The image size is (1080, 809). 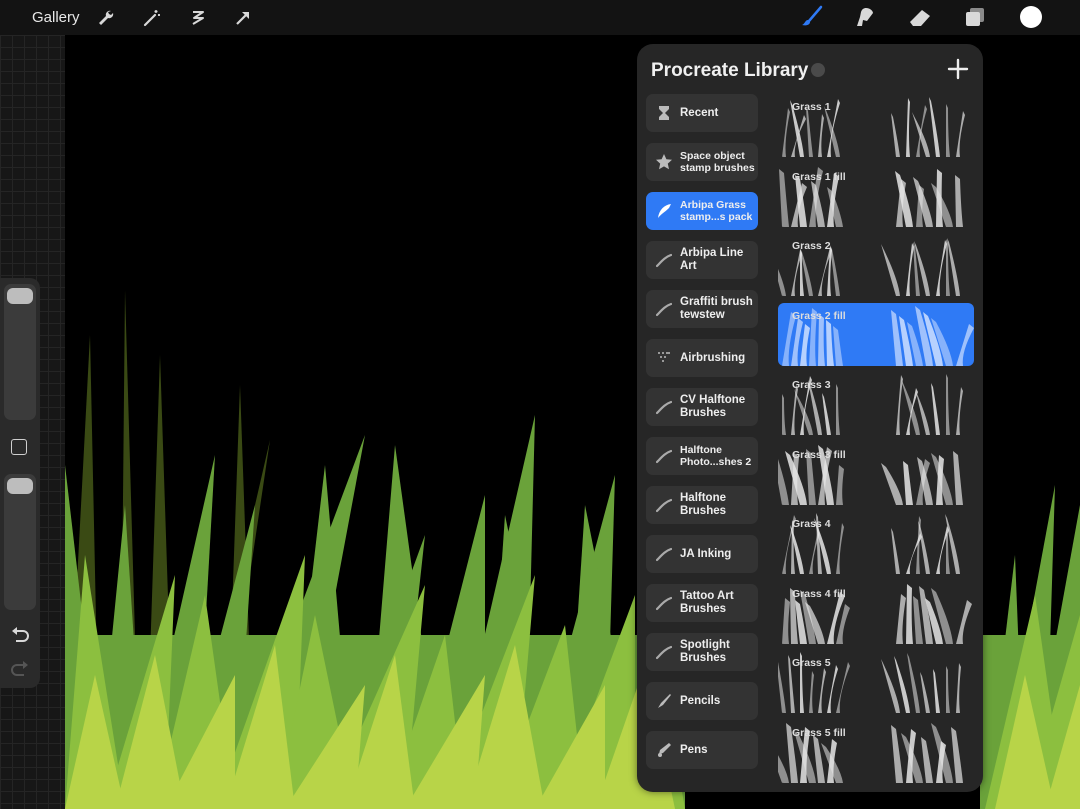 What do you see at coordinates (664, 162) in the screenshot?
I see `star-icon` at bounding box center [664, 162].